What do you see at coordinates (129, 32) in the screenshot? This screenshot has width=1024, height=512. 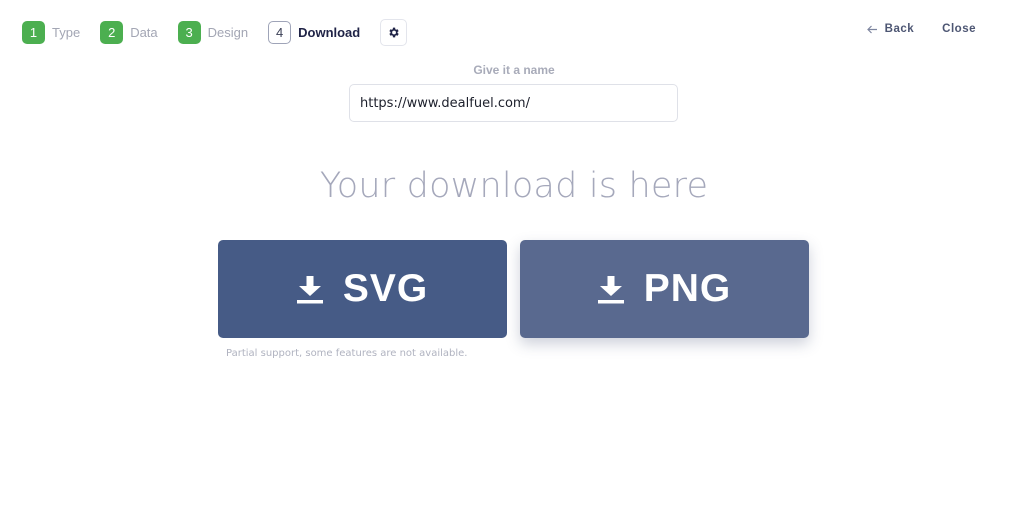 I see `step-data: 2 Data` at bounding box center [129, 32].